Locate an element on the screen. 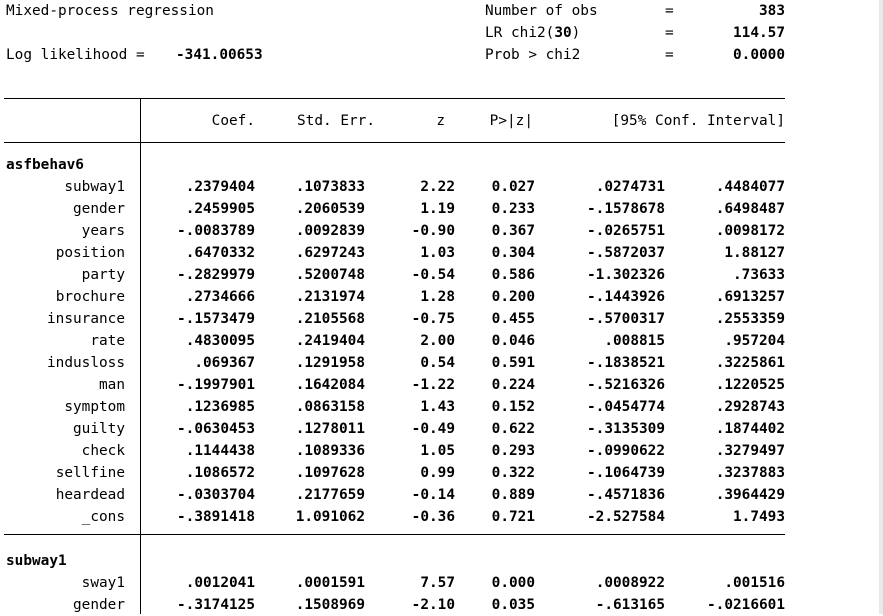  stat-label: Number of obs is located at coordinates (541, 11).